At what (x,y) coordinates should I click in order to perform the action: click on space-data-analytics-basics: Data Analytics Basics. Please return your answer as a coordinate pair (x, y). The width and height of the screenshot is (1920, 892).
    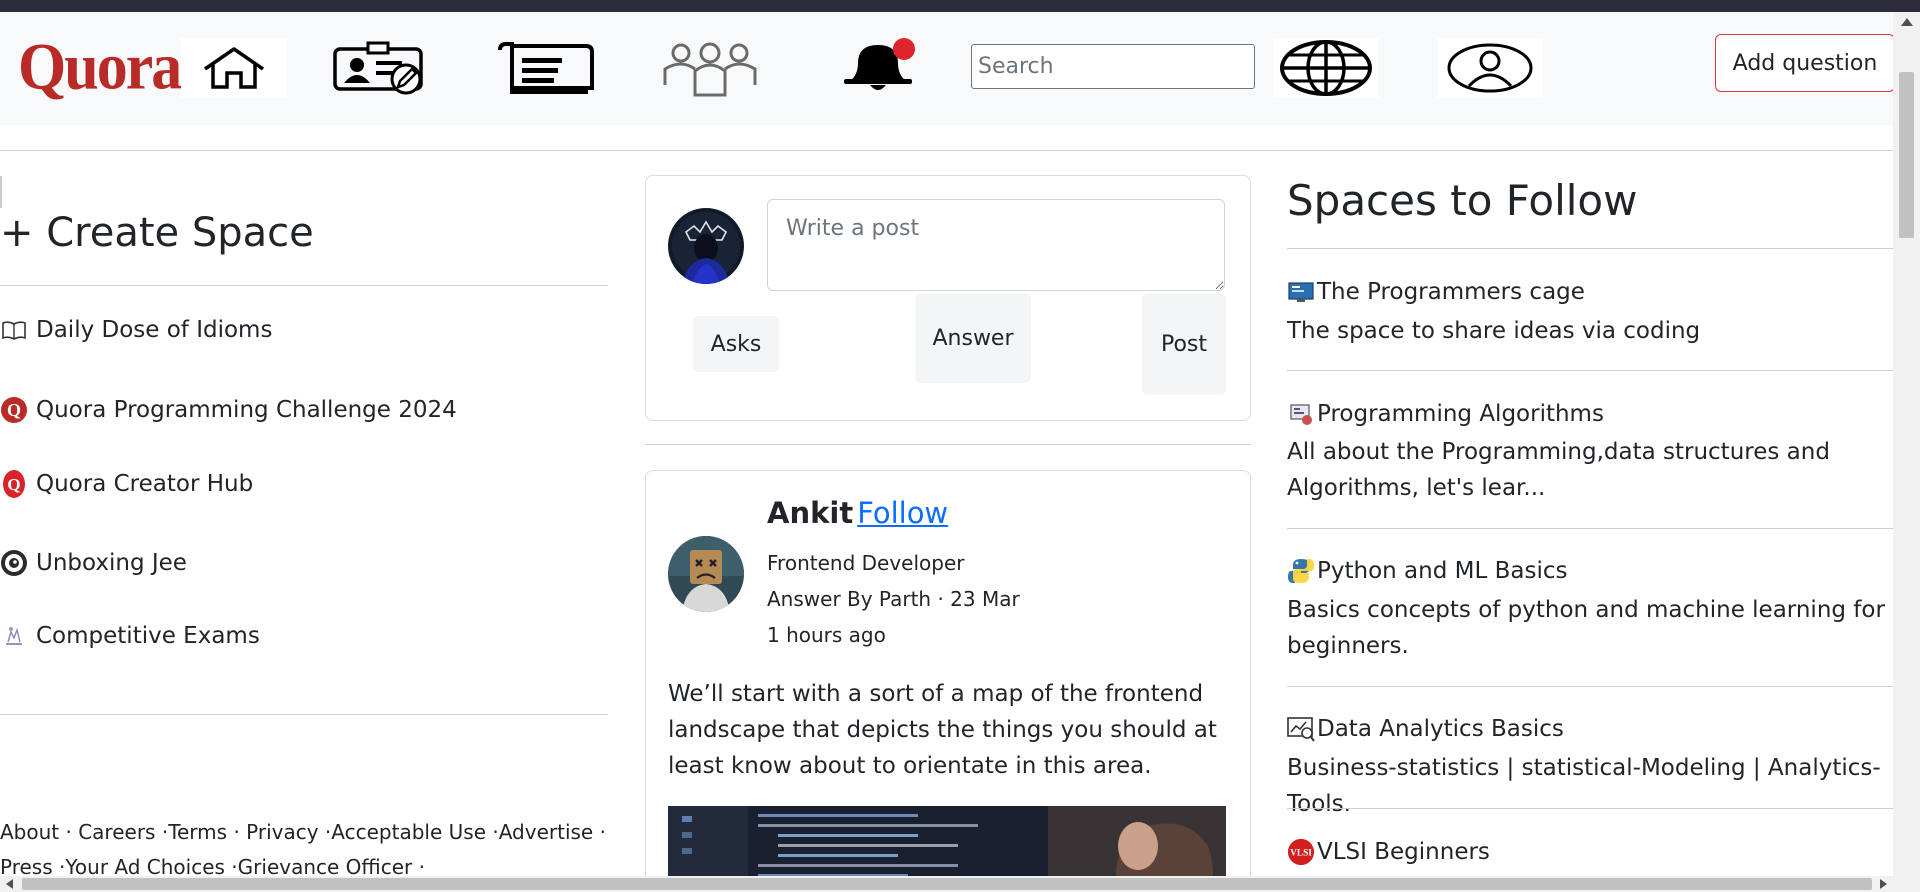
    Looking at the image, I should click on (1425, 729).